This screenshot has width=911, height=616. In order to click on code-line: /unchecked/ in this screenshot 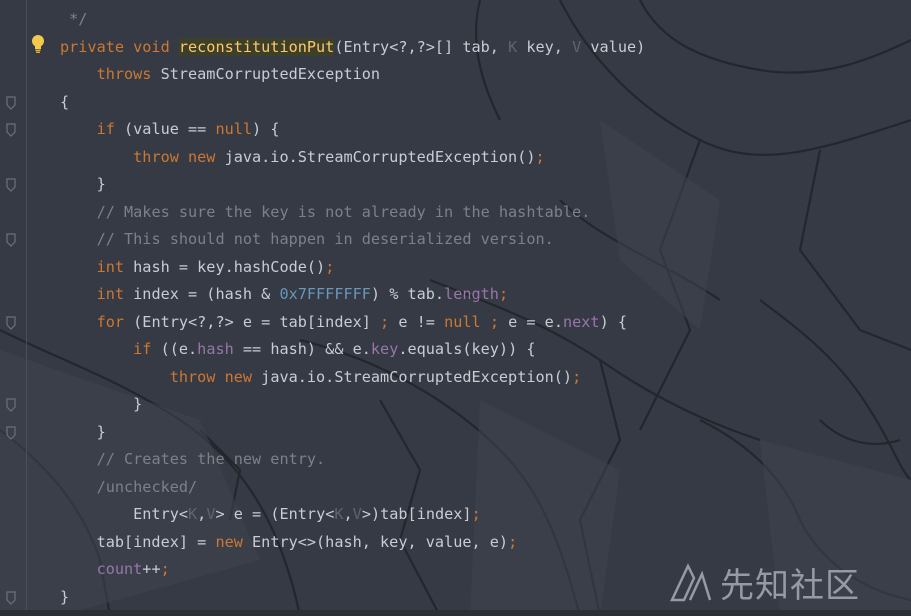, I will do `click(129, 487)`.